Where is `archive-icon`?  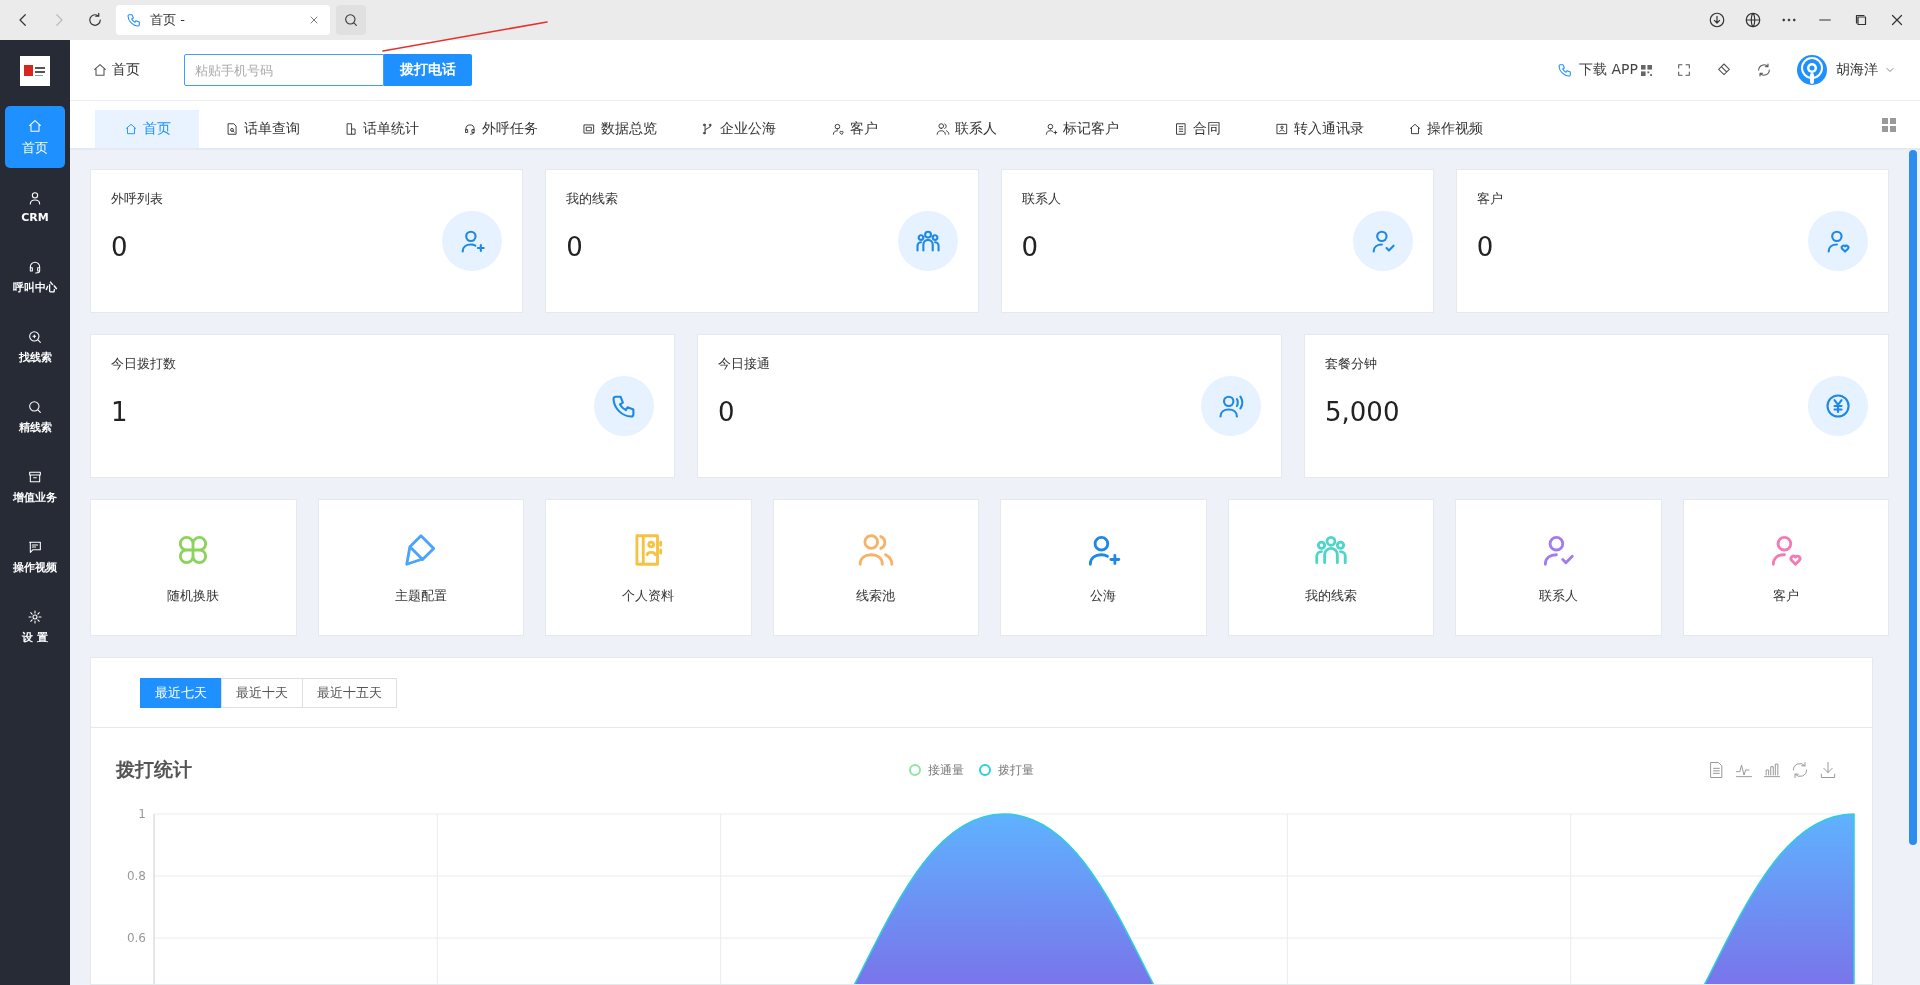 archive-icon is located at coordinates (35, 477).